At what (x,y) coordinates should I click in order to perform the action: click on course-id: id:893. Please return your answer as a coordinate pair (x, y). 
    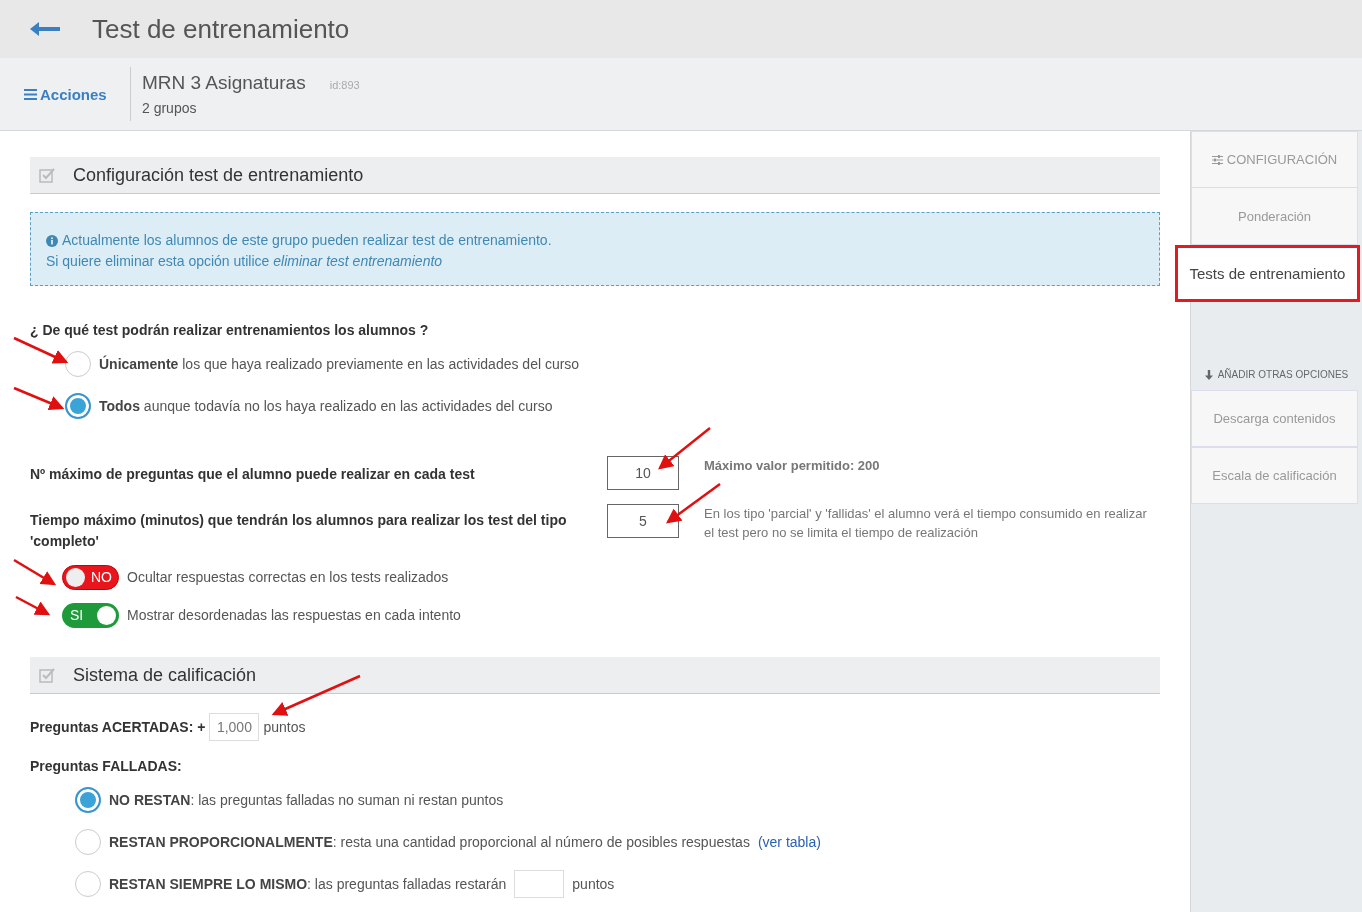
    Looking at the image, I should click on (344, 85).